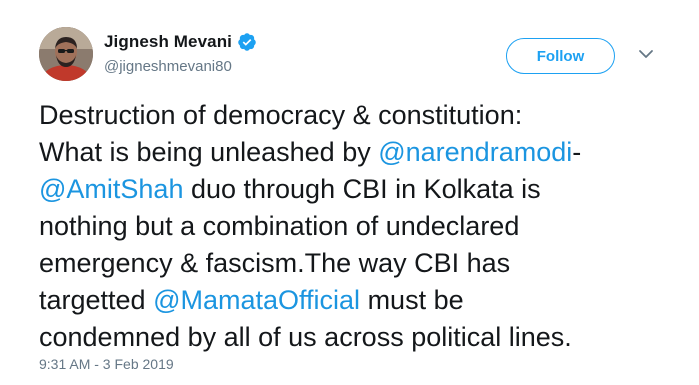  Describe the element at coordinates (247, 42) in the screenshot. I see `verified-badge-icon` at that location.